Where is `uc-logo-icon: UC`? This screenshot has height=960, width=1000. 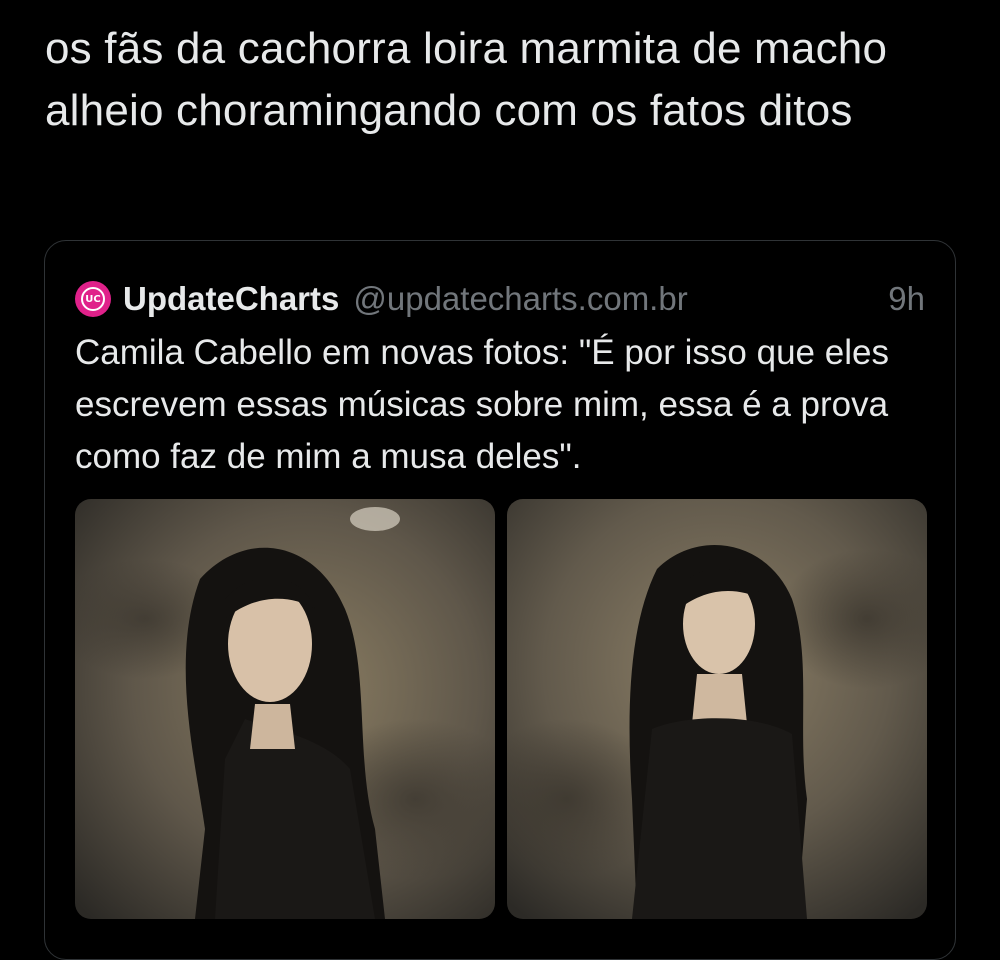 uc-logo-icon: UC is located at coordinates (93, 299).